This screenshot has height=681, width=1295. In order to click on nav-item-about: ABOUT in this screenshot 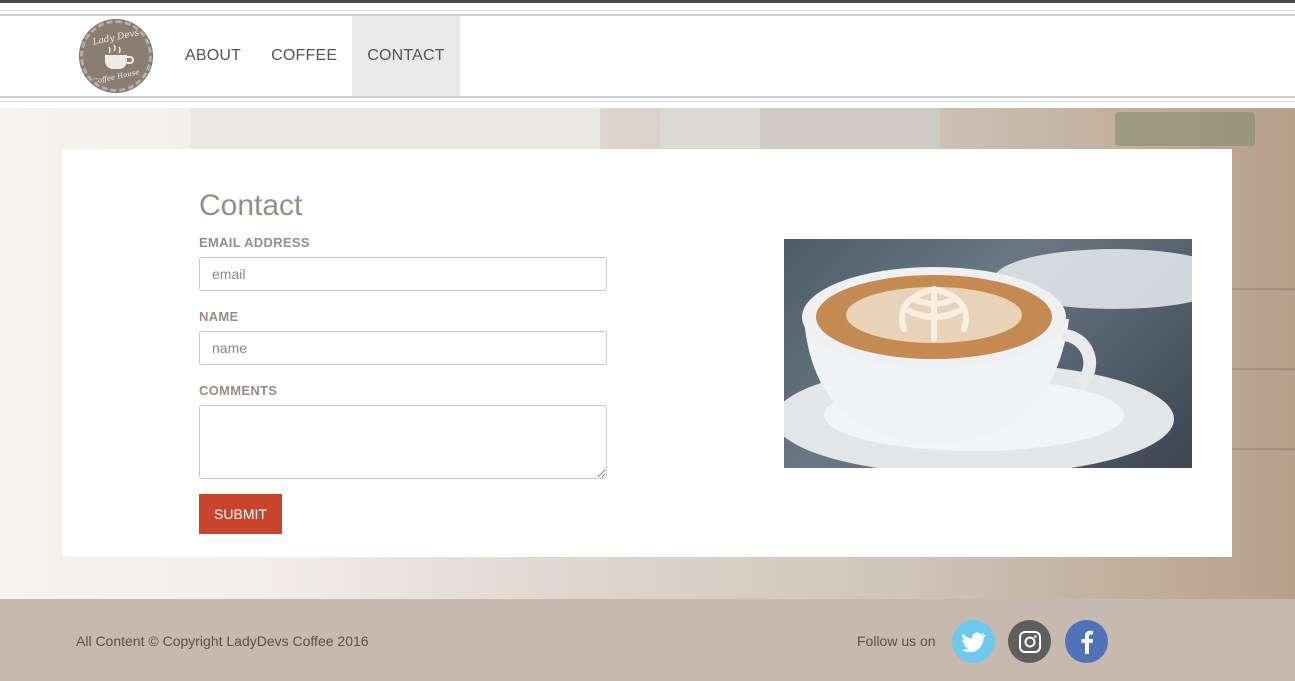, I will do `click(213, 56)`.